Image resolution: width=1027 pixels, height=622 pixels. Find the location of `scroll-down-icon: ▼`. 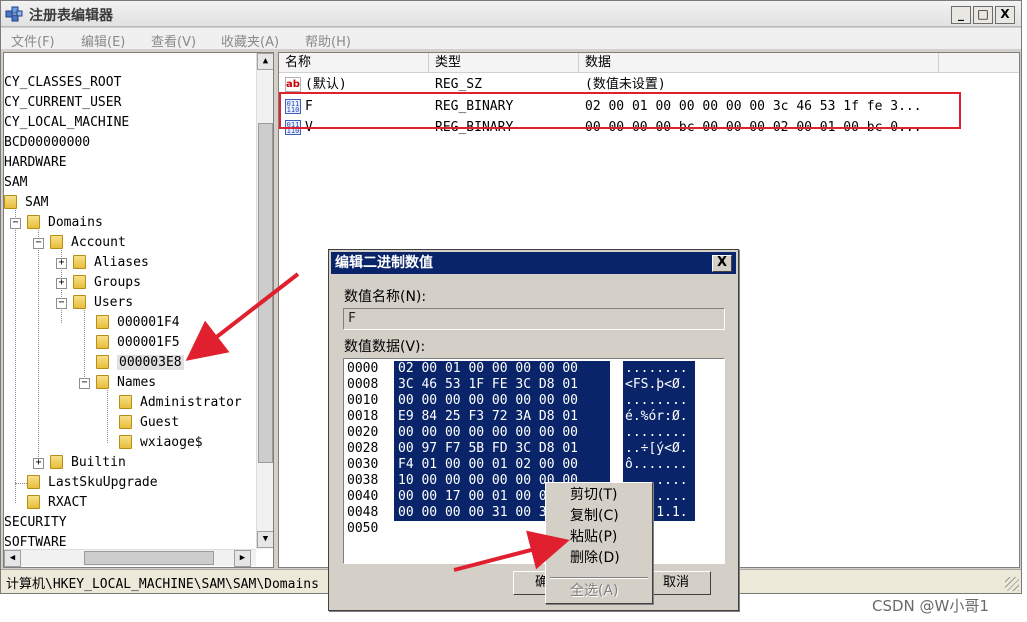

scroll-down-icon: ▼ is located at coordinates (265, 539).